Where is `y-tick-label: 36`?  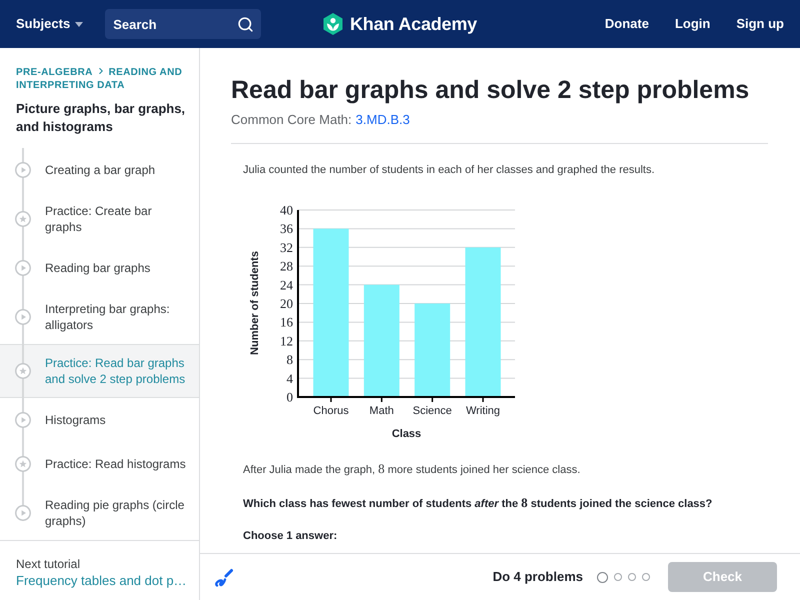
y-tick-label: 36 is located at coordinates (286, 228).